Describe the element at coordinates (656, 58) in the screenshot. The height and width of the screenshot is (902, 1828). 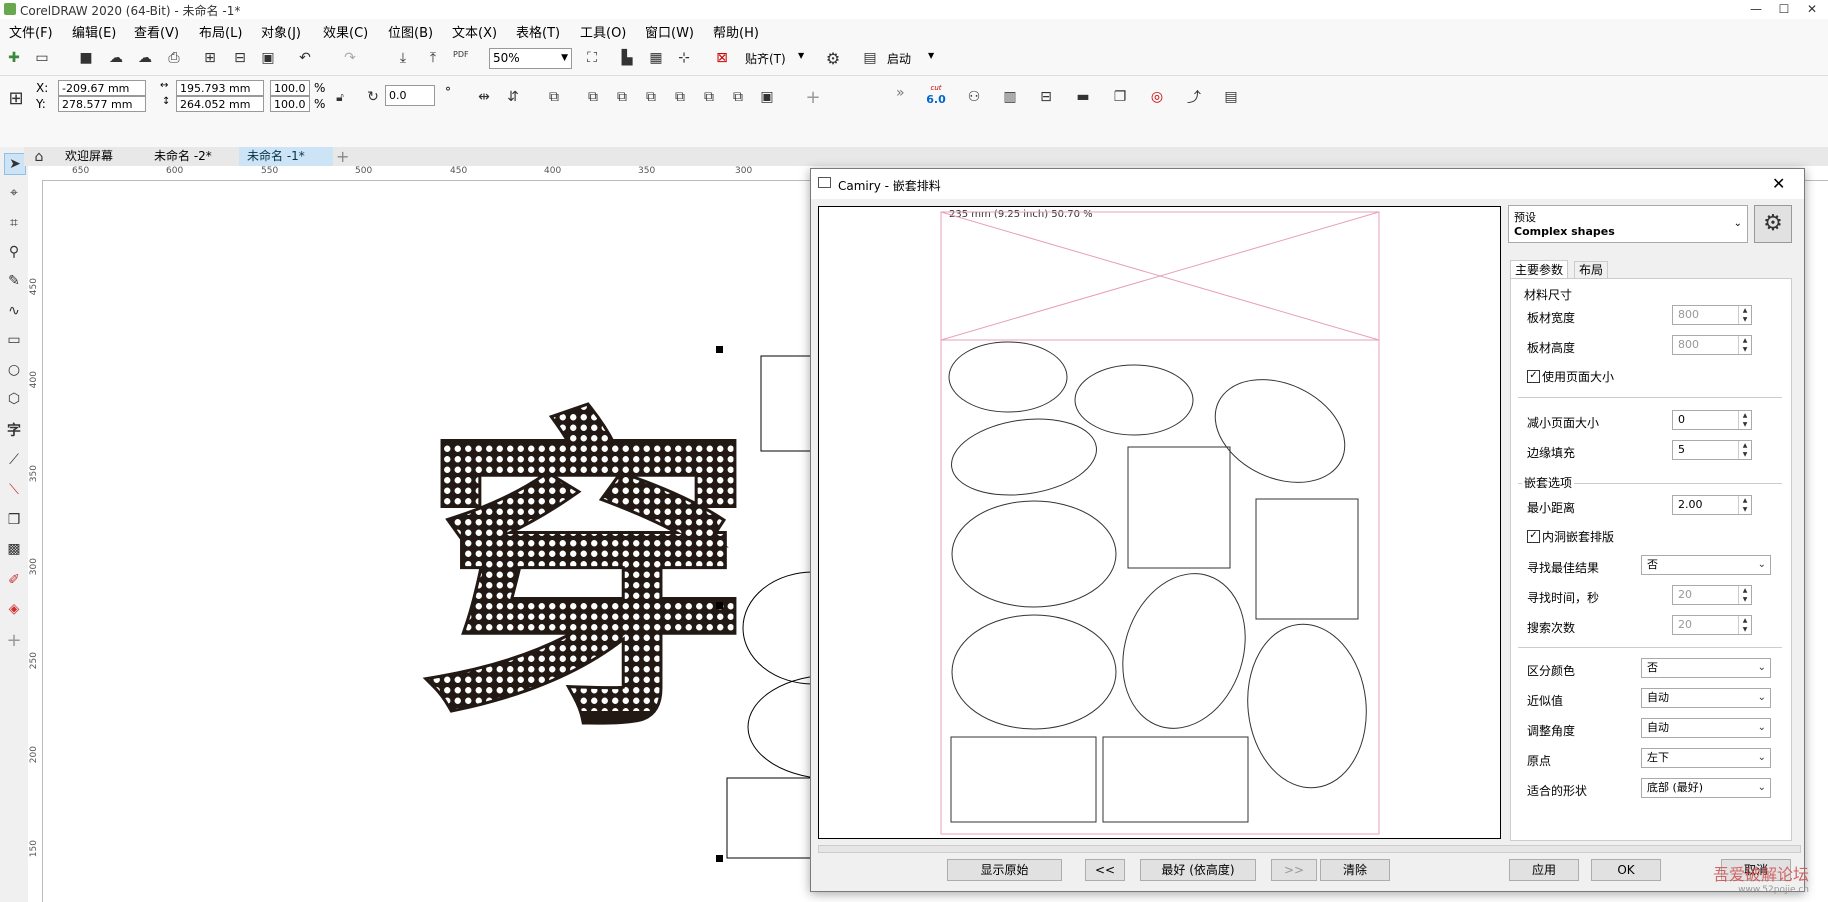
I see `grid-icon: ▦` at that location.